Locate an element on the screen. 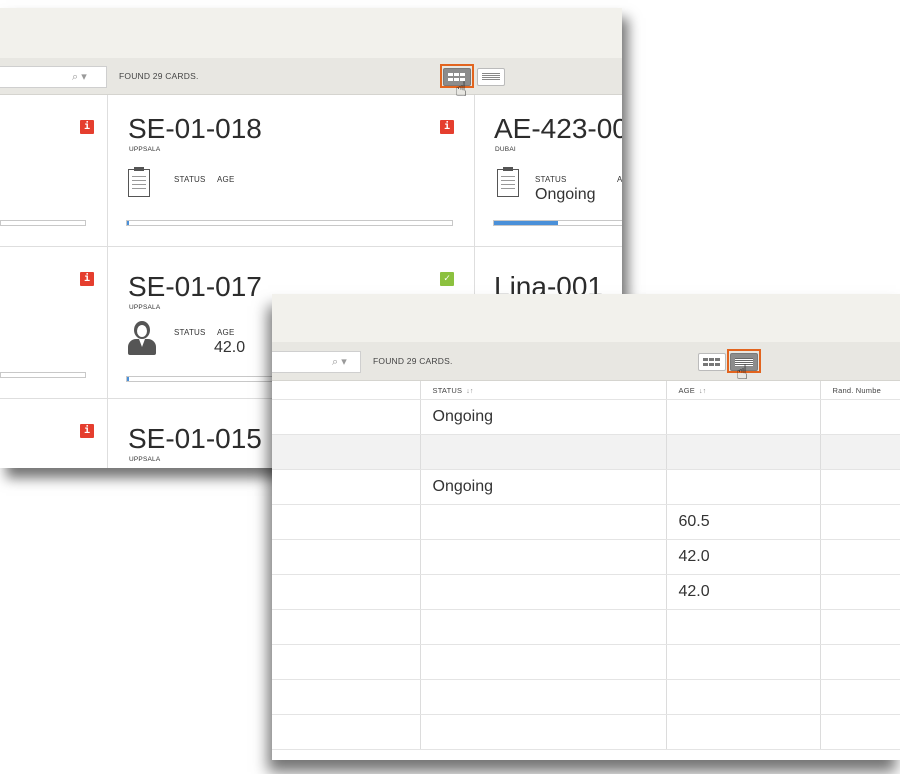  column-header-age: AGE ↓↑ is located at coordinates (743, 390).